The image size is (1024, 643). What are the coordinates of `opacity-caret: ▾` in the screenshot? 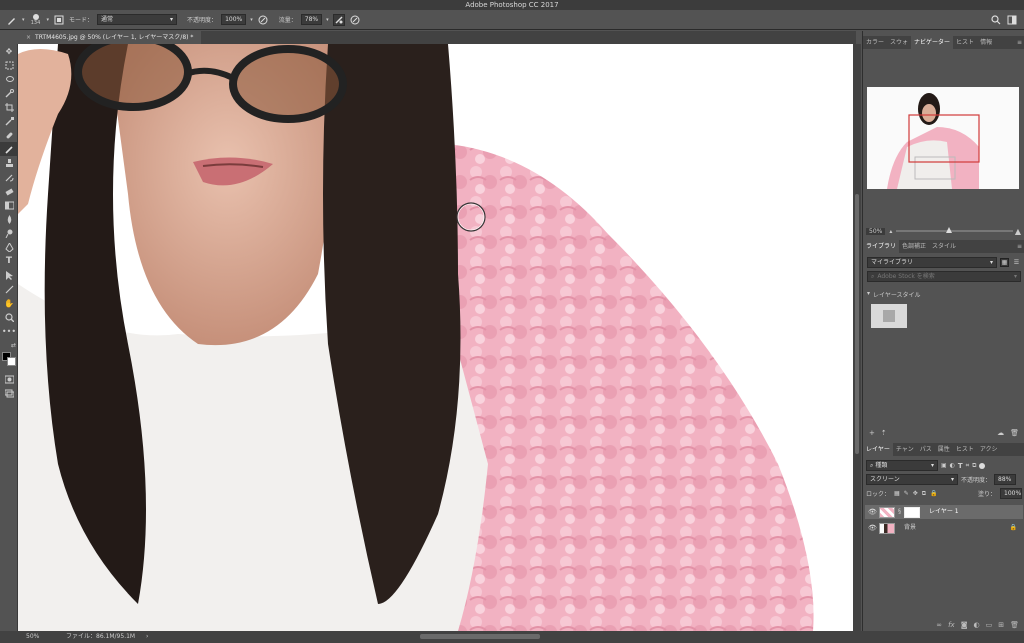 It's located at (251, 20).